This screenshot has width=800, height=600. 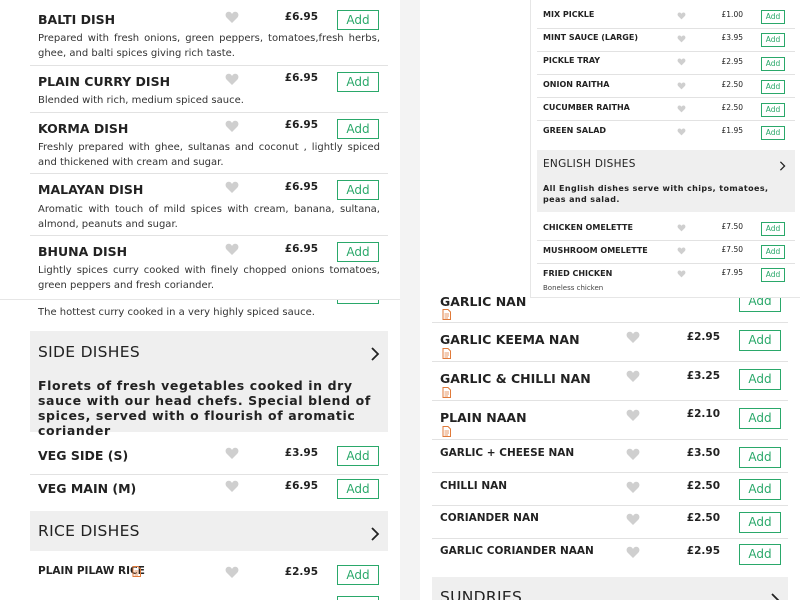 I want to click on item-name: MUSHROOM OMELETTE, so click(x=595, y=250).